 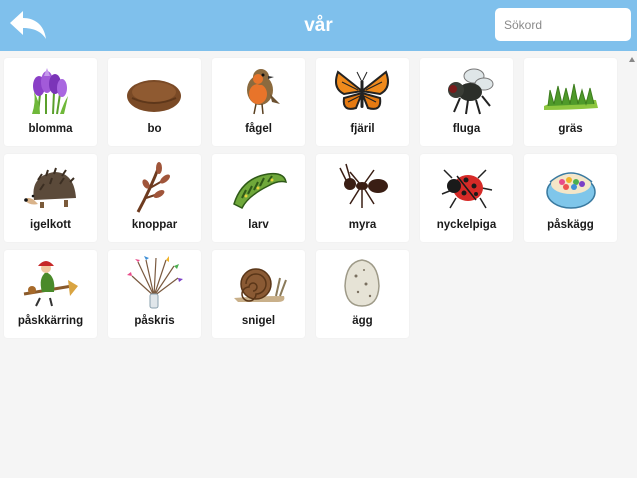 What do you see at coordinates (571, 190) in the screenshot?
I see `easter-egg-icon` at bounding box center [571, 190].